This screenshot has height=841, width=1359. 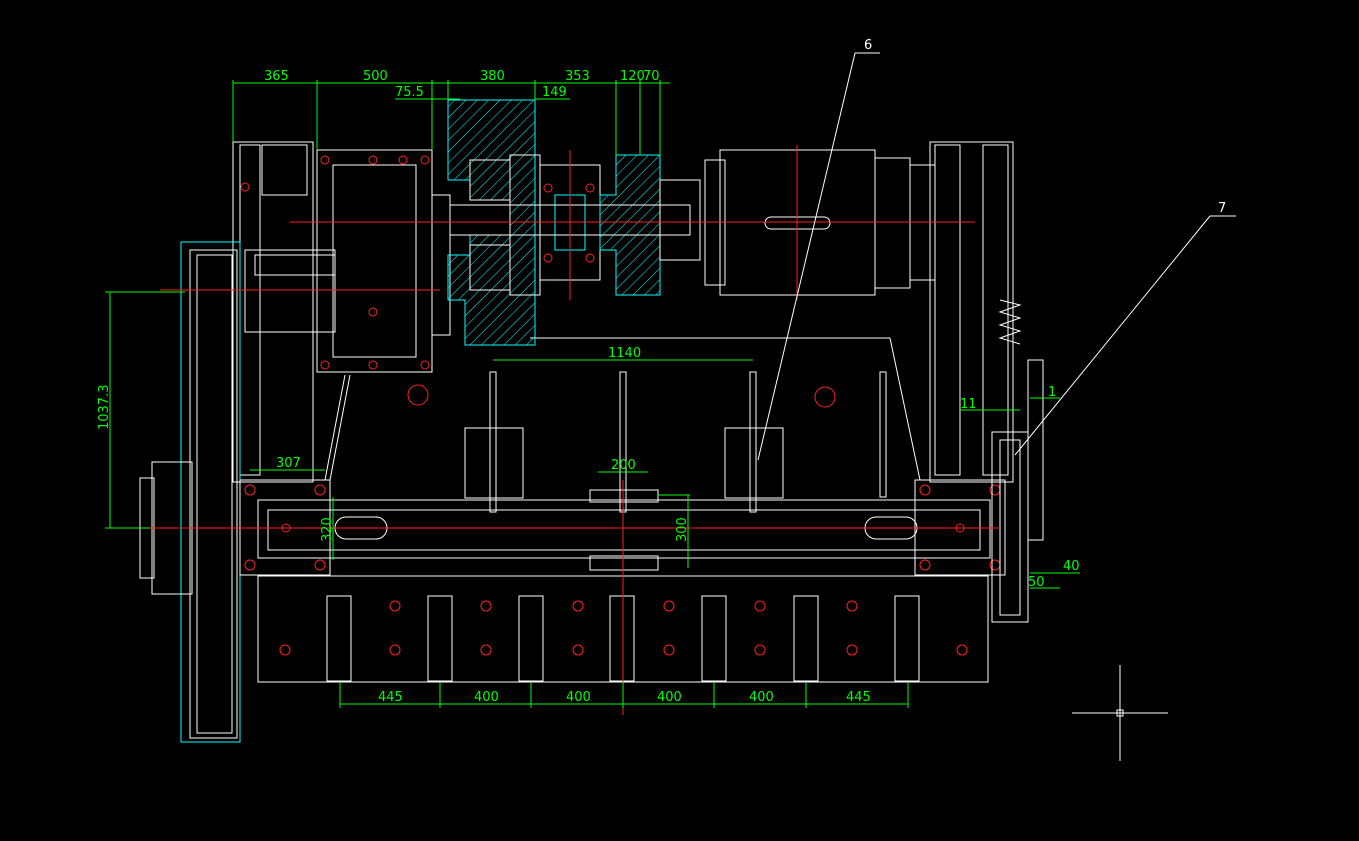 I want to click on callout-6: 6, so click(x=868, y=45).